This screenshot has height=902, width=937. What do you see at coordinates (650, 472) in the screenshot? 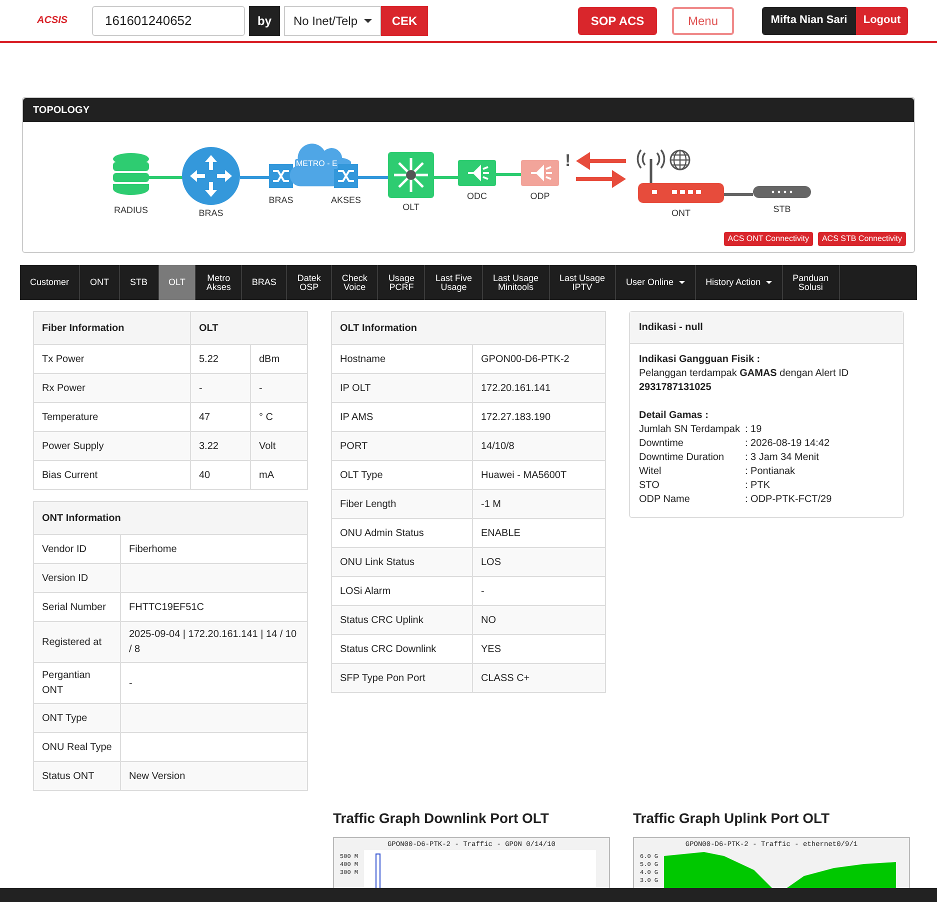
I see `detail-label: Witel` at bounding box center [650, 472].